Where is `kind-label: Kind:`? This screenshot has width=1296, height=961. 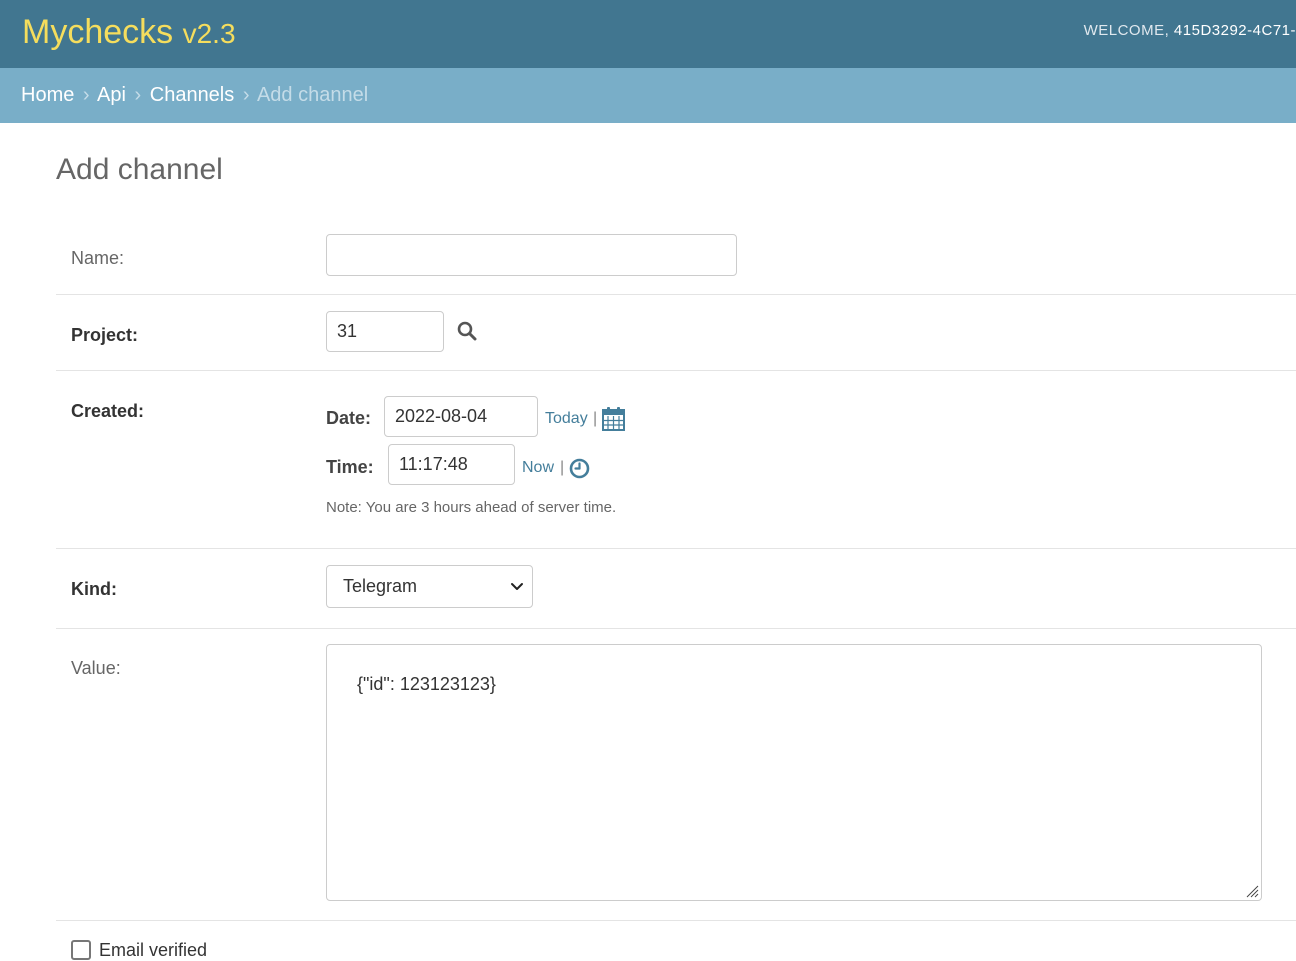 kind-label: Kind: is located at coordinates (94, 589).